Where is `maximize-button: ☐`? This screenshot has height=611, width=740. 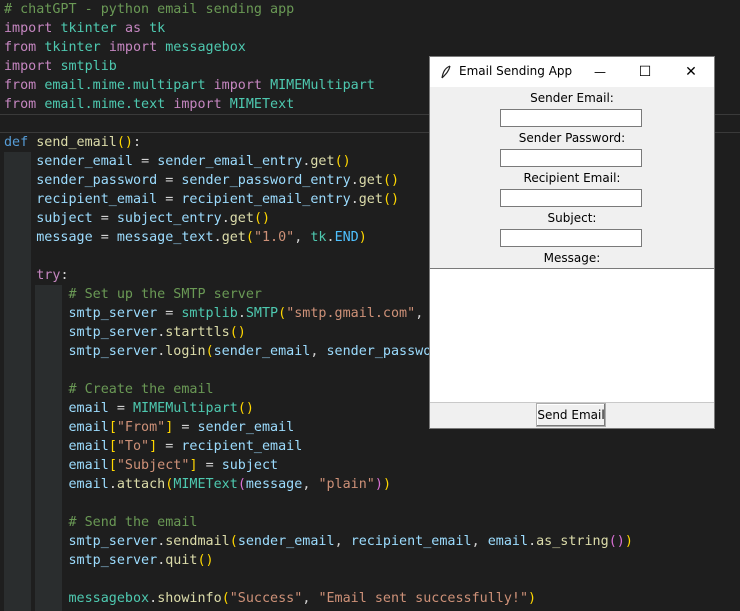
maximize-button: ☐ is located at coordinates (645, 72).